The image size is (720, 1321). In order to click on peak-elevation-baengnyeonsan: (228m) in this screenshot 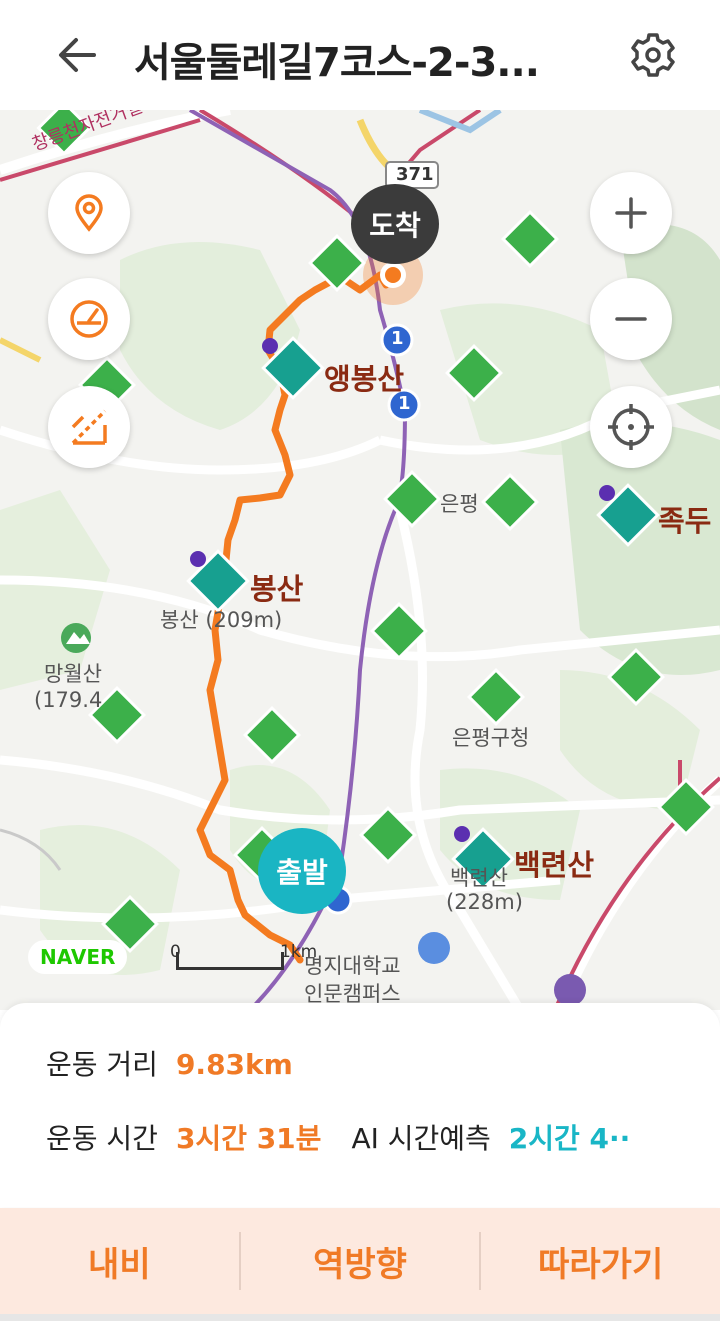, I will do `click(484, 902)`.